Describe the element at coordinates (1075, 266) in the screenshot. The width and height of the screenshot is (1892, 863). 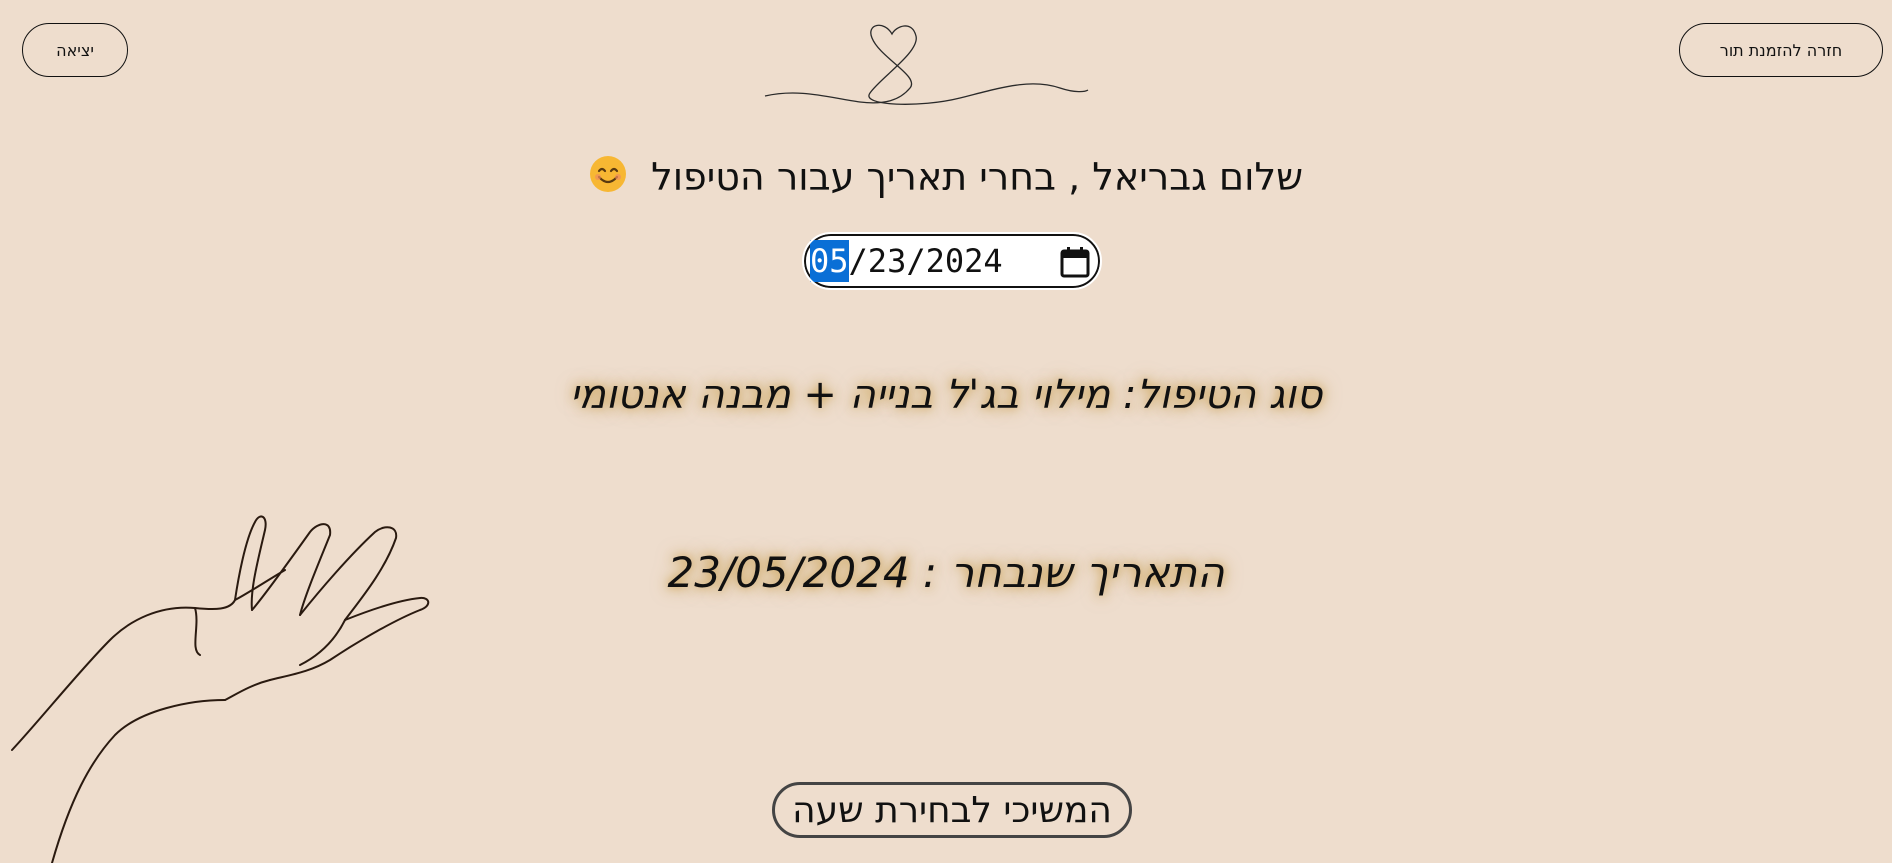
I see `calendar-icon` at that location.